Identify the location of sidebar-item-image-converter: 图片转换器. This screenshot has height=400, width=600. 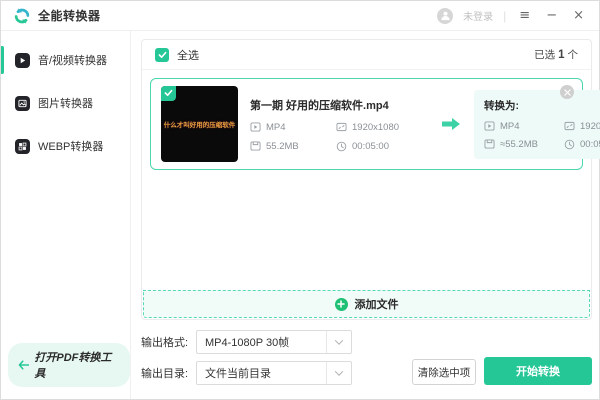
(65, 103).